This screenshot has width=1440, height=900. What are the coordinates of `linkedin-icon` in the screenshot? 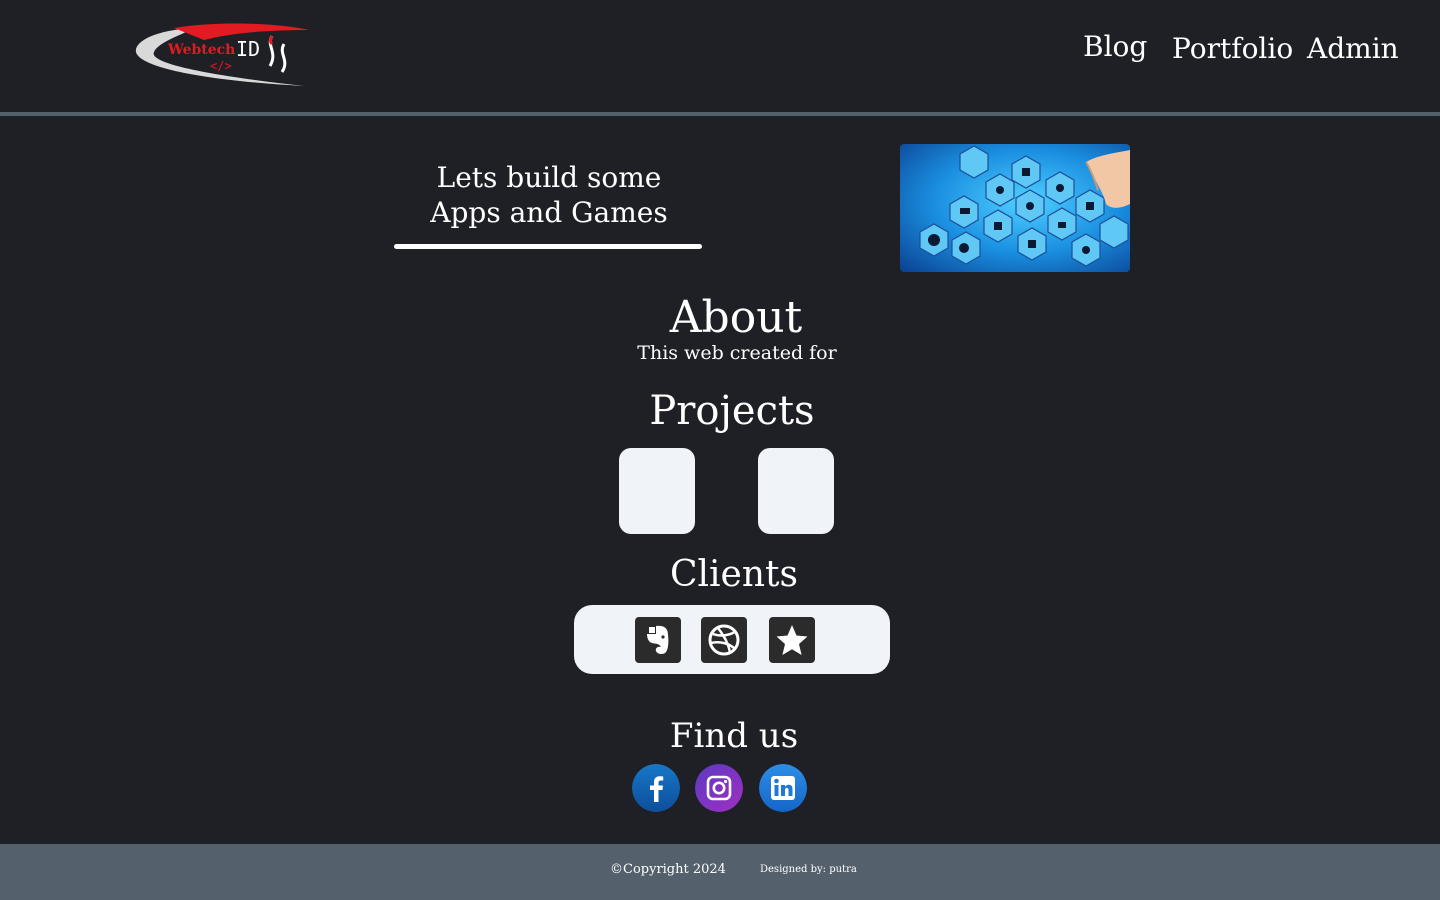 It's located at (783, 788).